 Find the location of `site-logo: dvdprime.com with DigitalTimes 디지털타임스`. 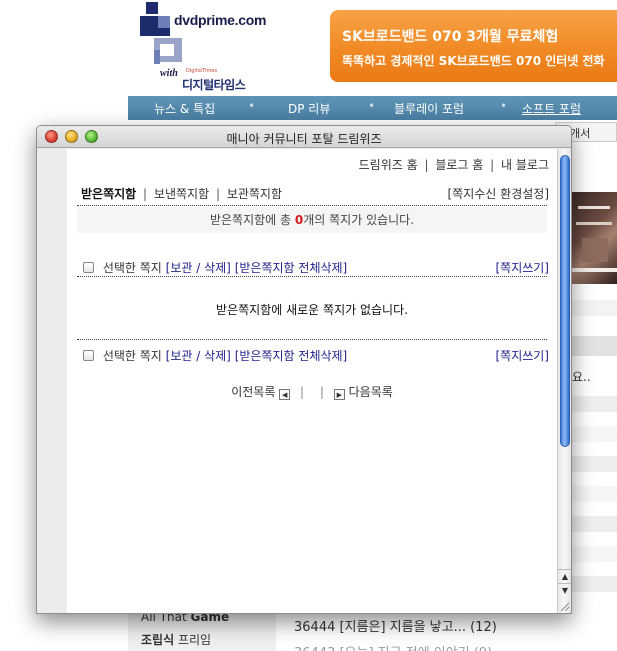

site-logo: dvdprime.com with DigitalTimes 디지털타임스 is located at coordinates (205, 48).